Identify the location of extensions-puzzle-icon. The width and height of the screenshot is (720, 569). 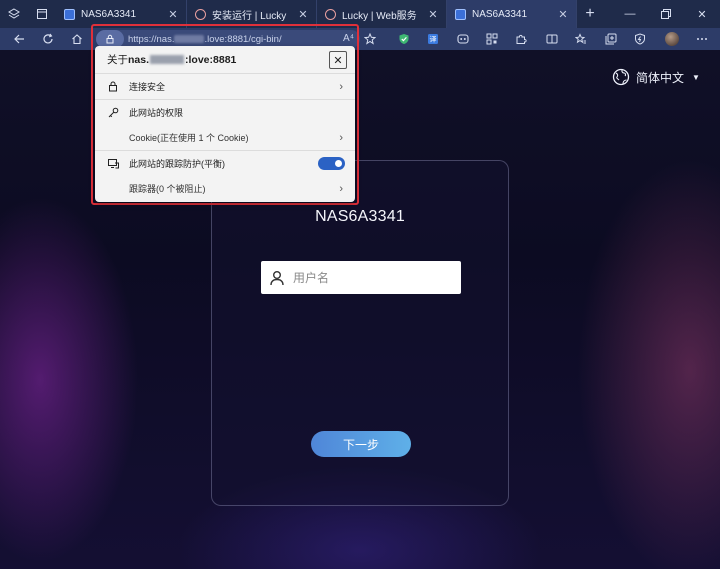
(521, 39).